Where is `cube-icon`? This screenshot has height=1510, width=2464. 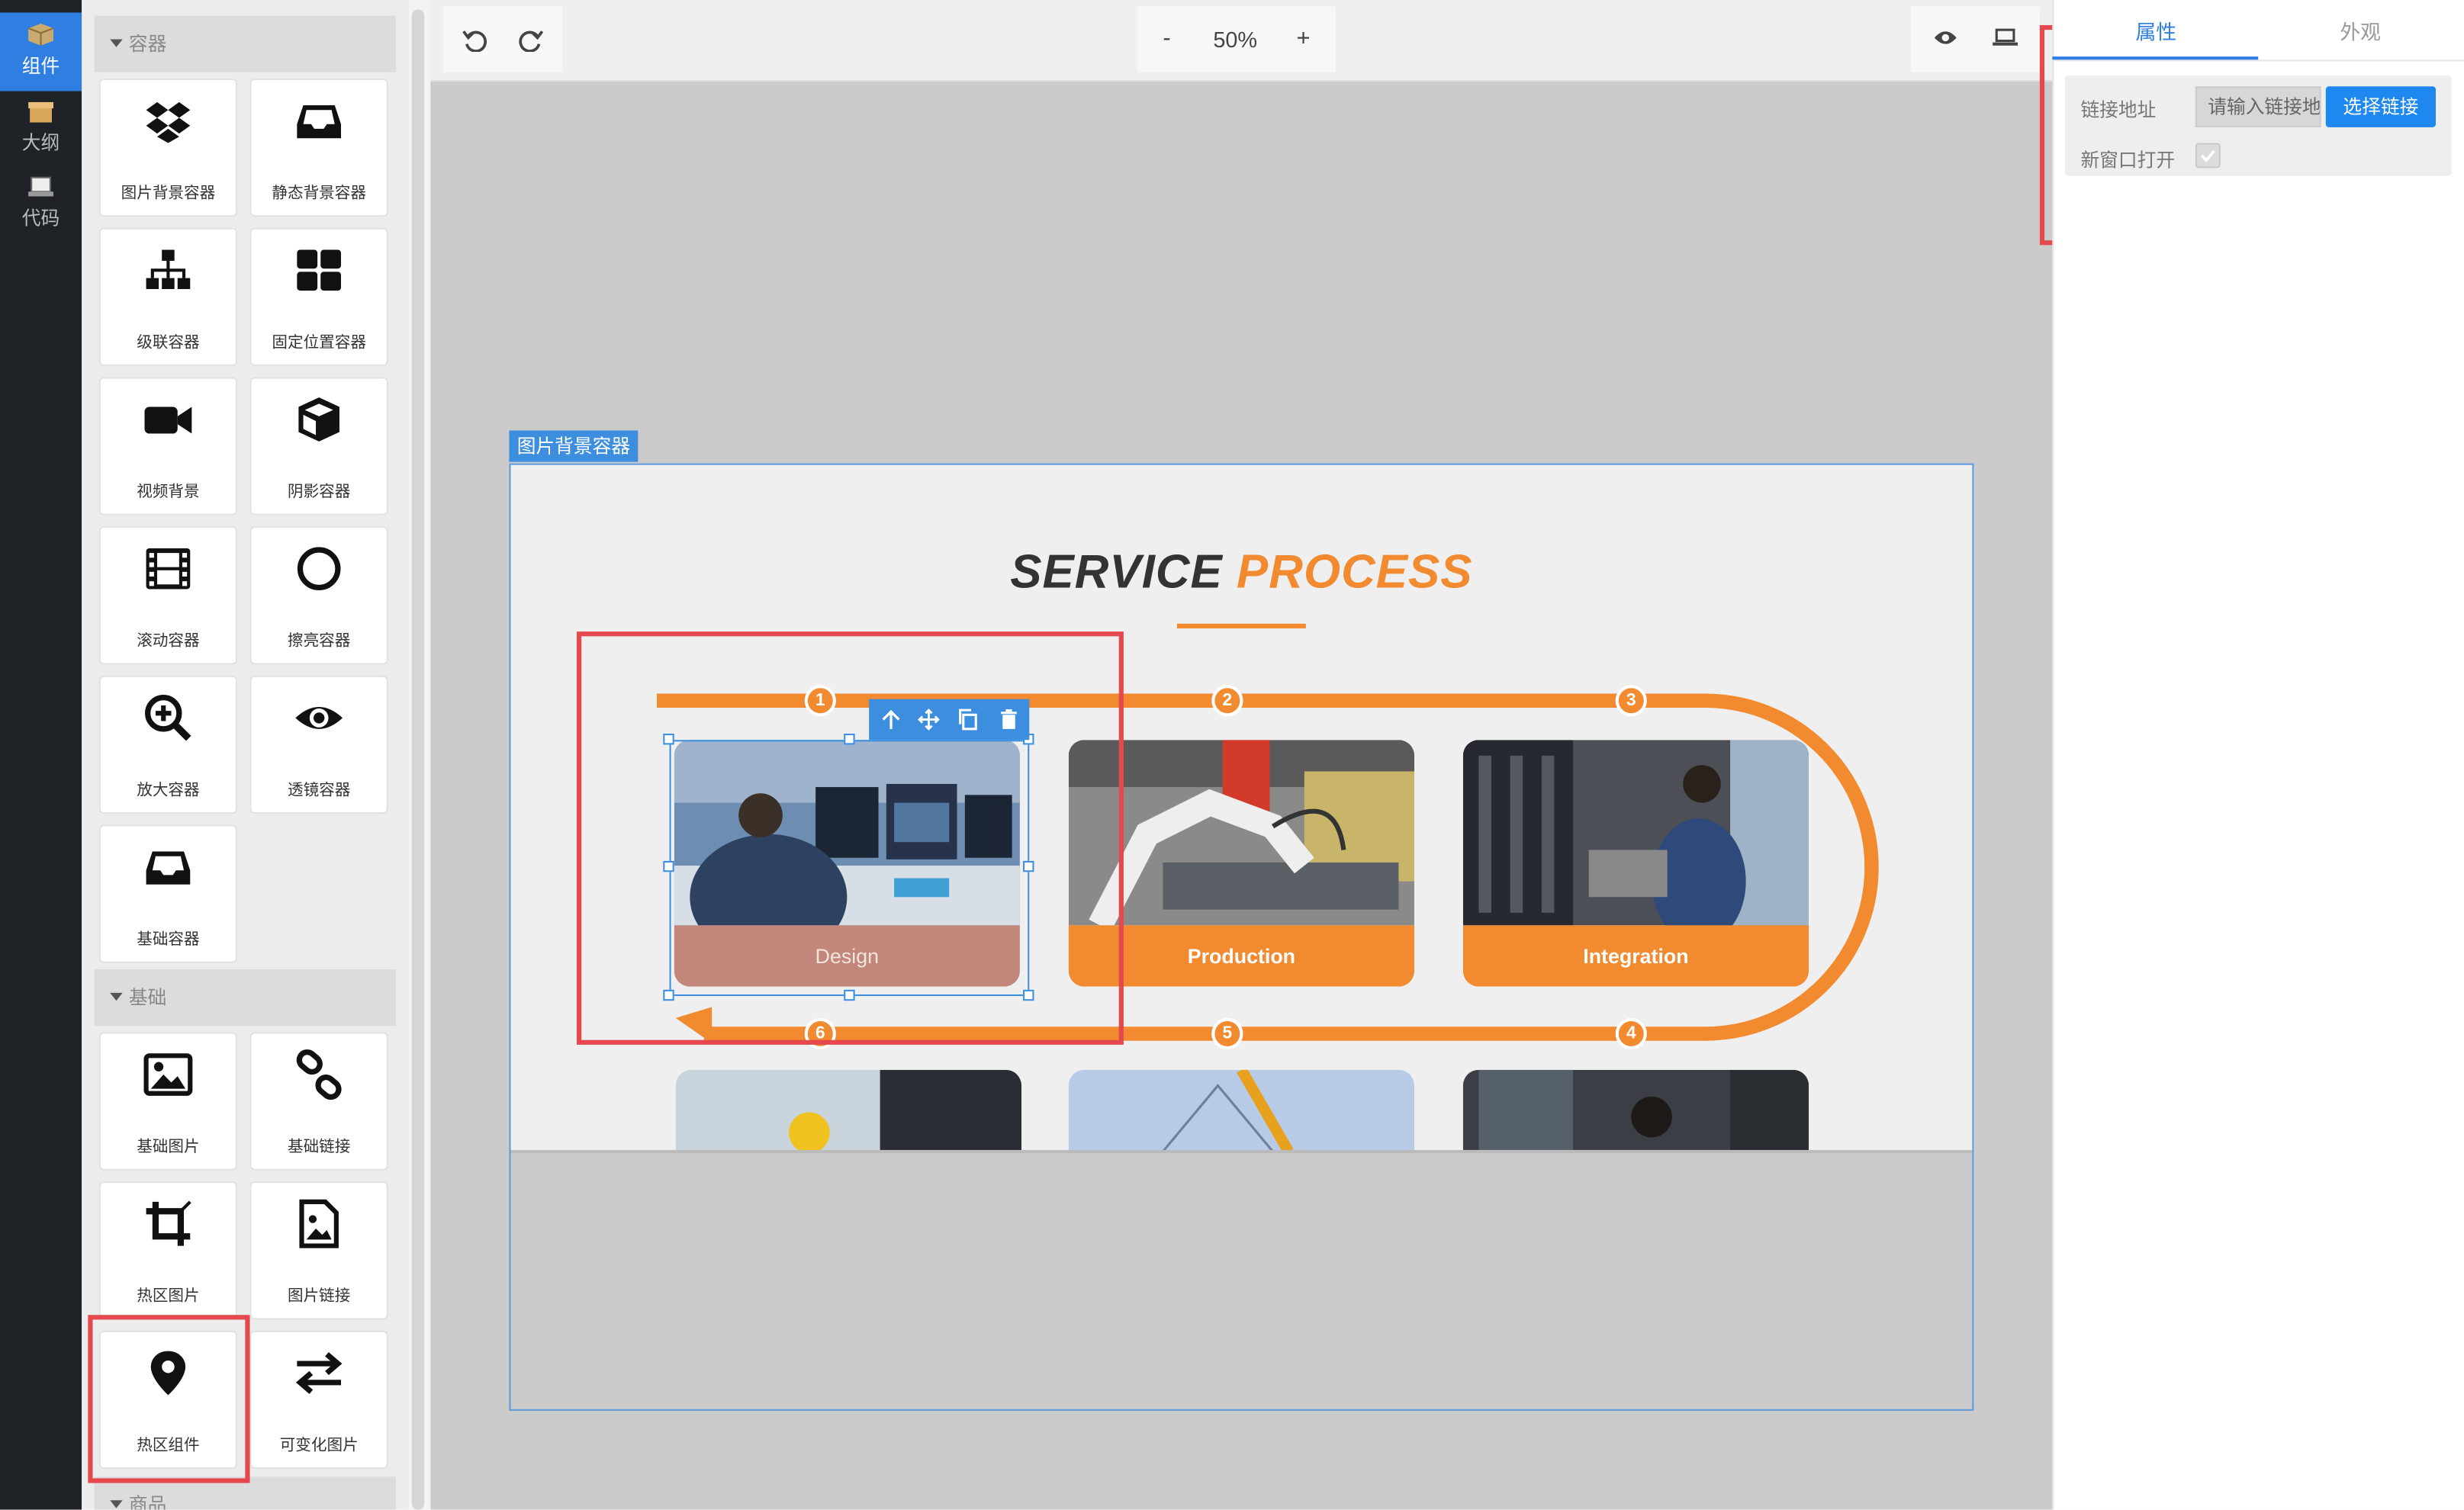
cube-icon is located at coordinates (318, 420).